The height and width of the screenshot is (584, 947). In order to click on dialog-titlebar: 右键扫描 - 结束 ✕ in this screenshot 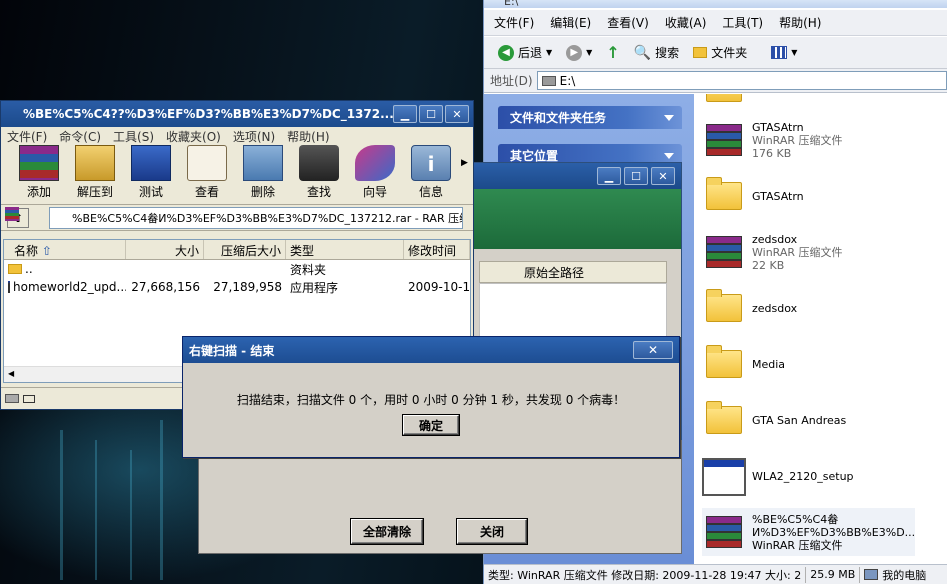, I will do `click(431, 350)`.